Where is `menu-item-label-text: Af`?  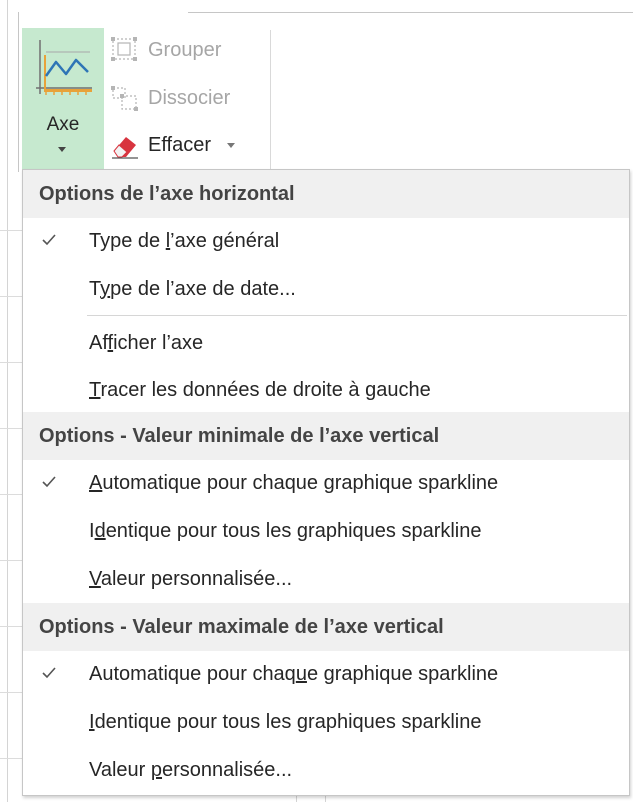
menu-item-label-text: Af is located at coordinates (98, 342).